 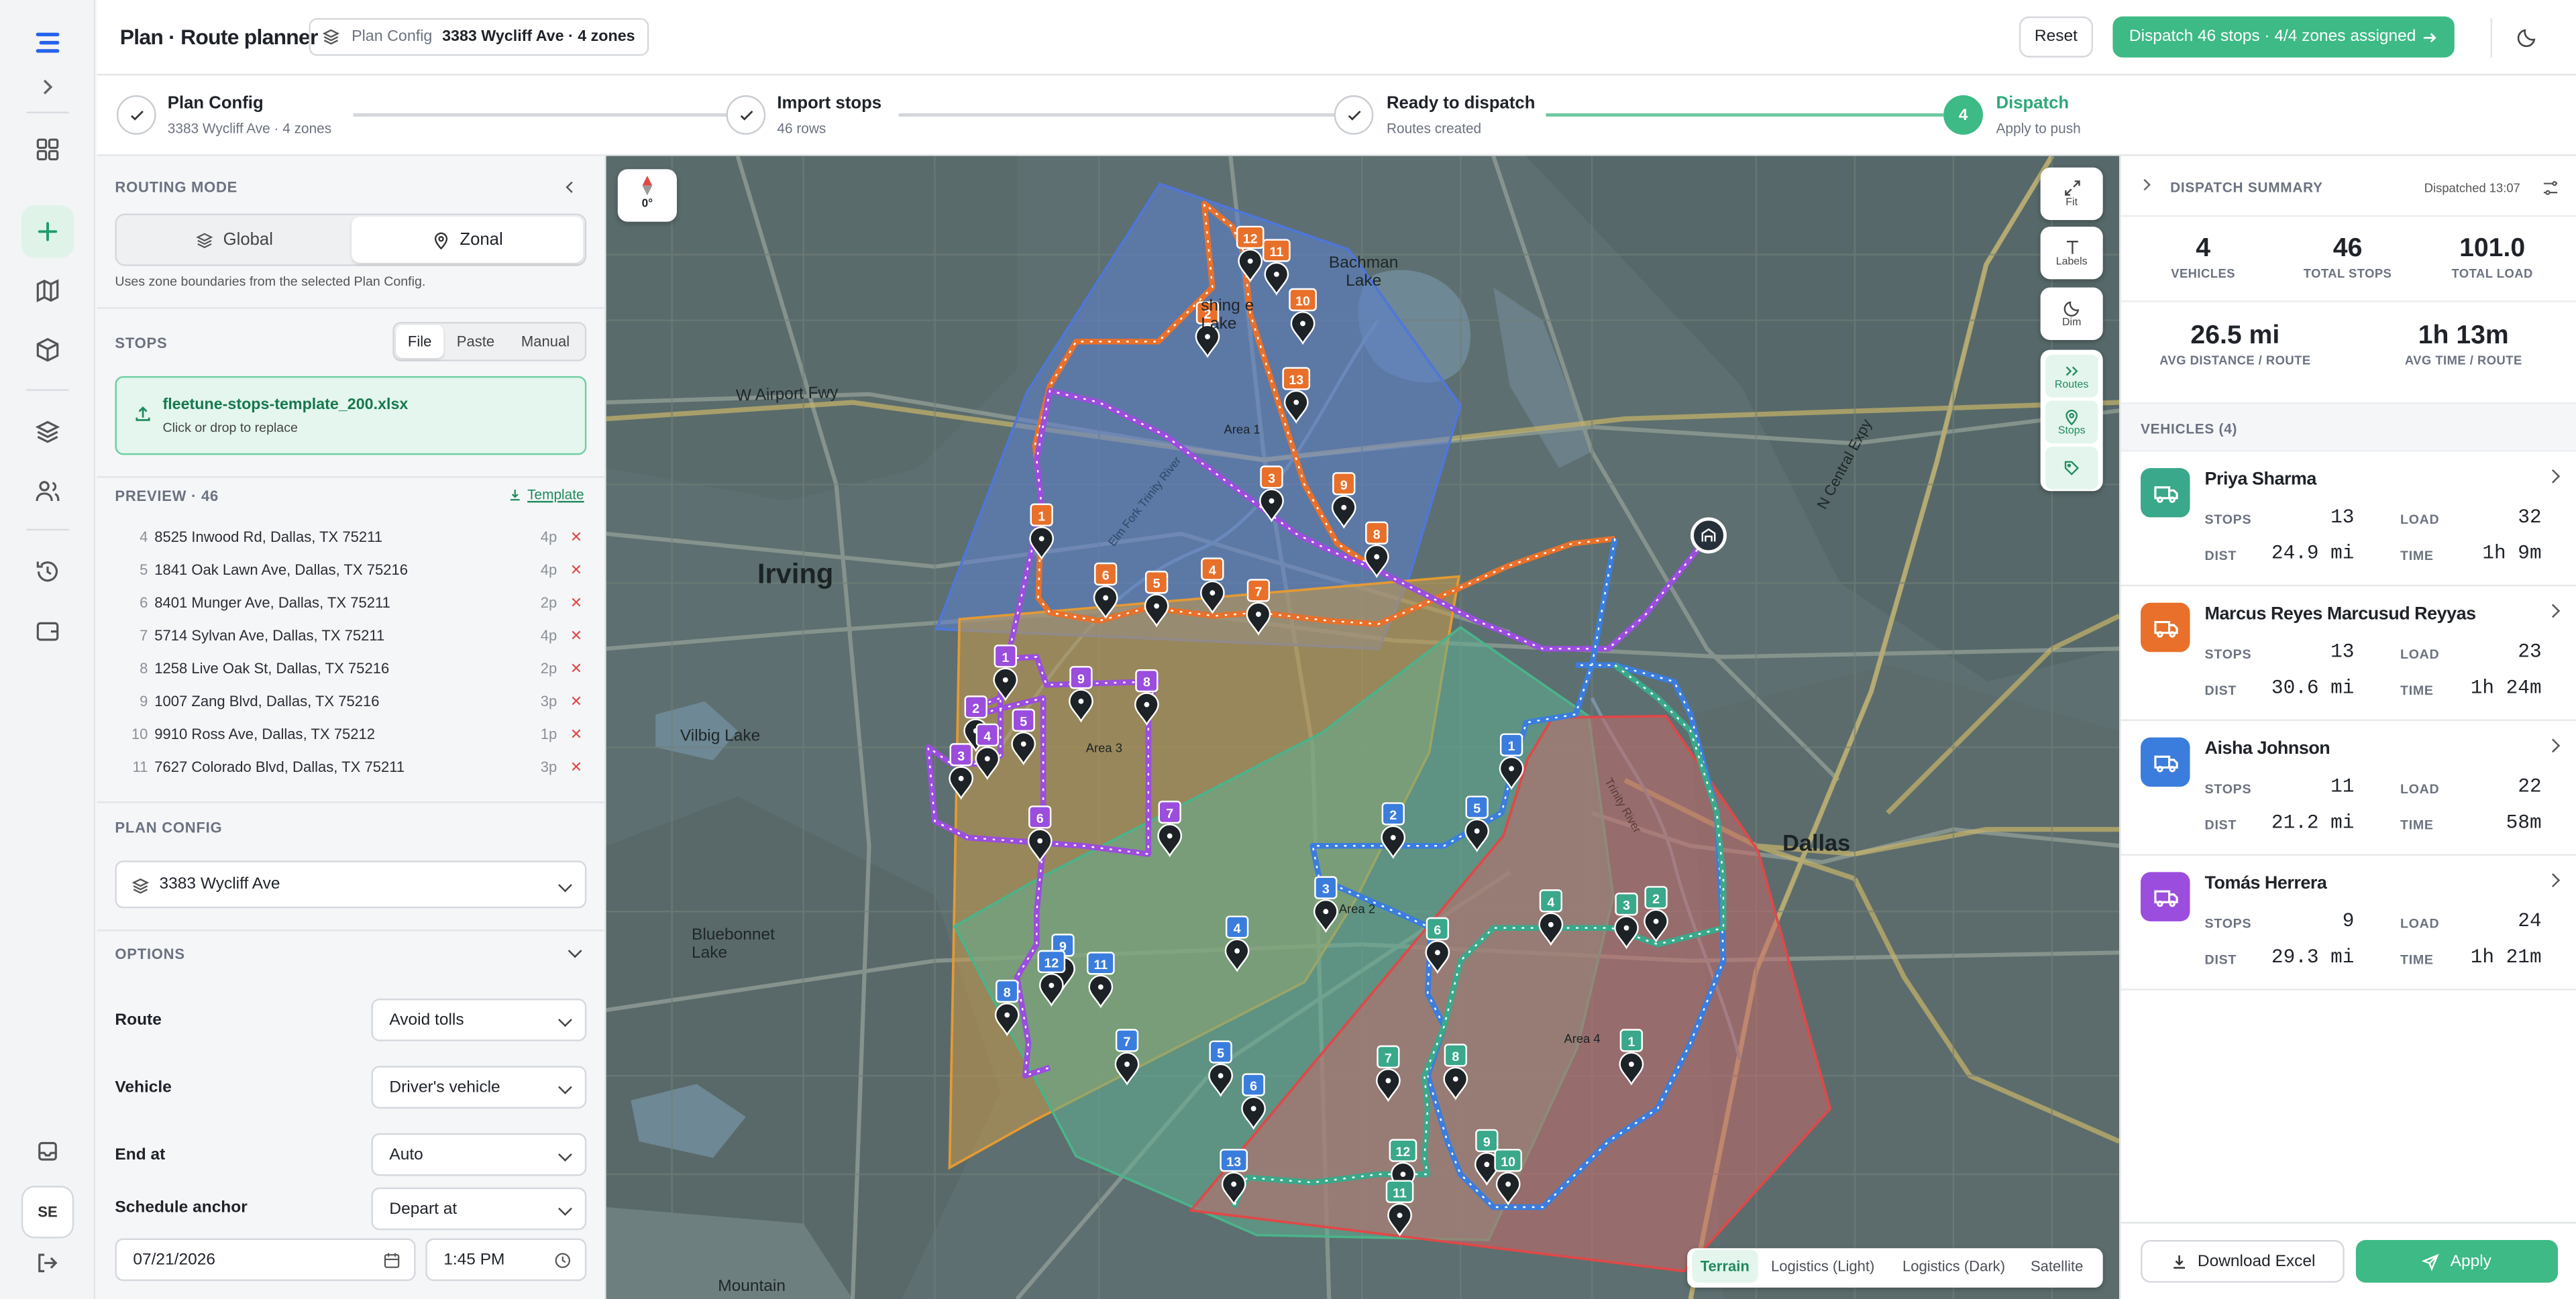 I want to click on basemap-satellite: Satellite, so click(x=2057, y=1267).